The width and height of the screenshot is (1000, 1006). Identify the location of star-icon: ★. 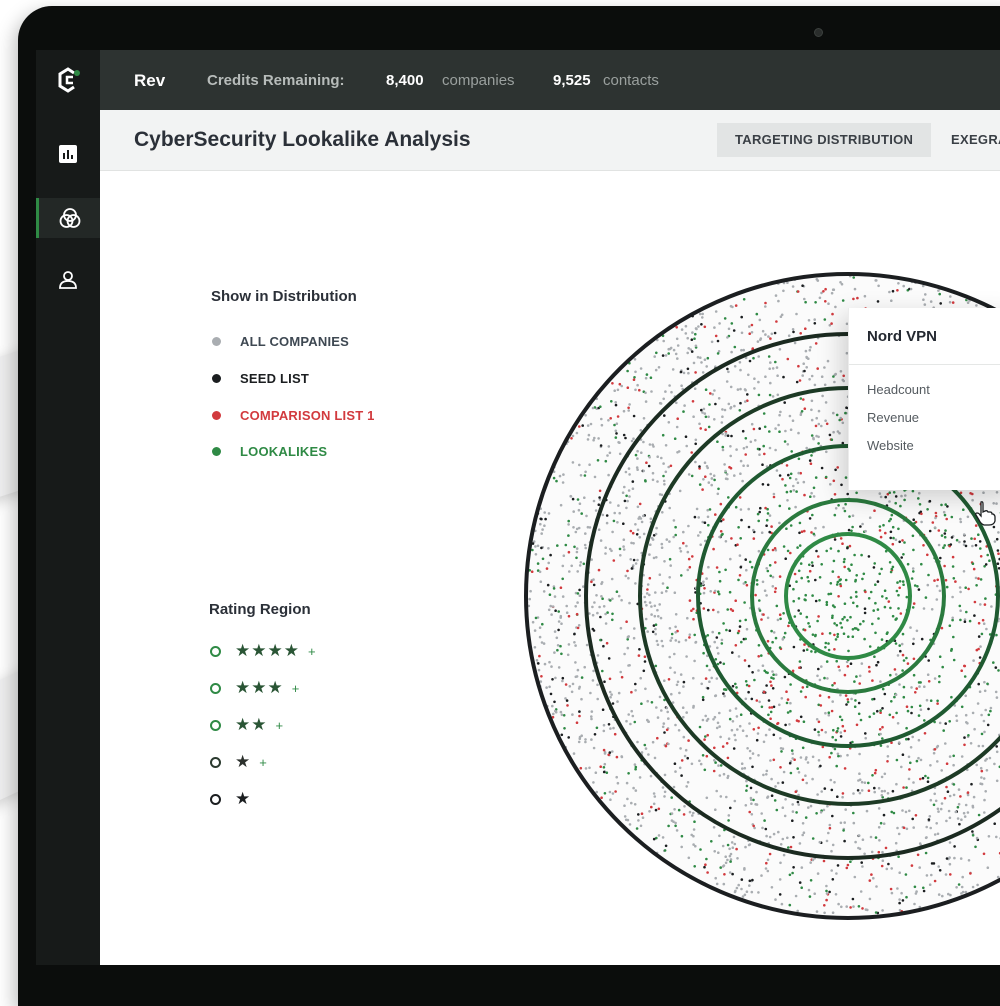
(242, 688).